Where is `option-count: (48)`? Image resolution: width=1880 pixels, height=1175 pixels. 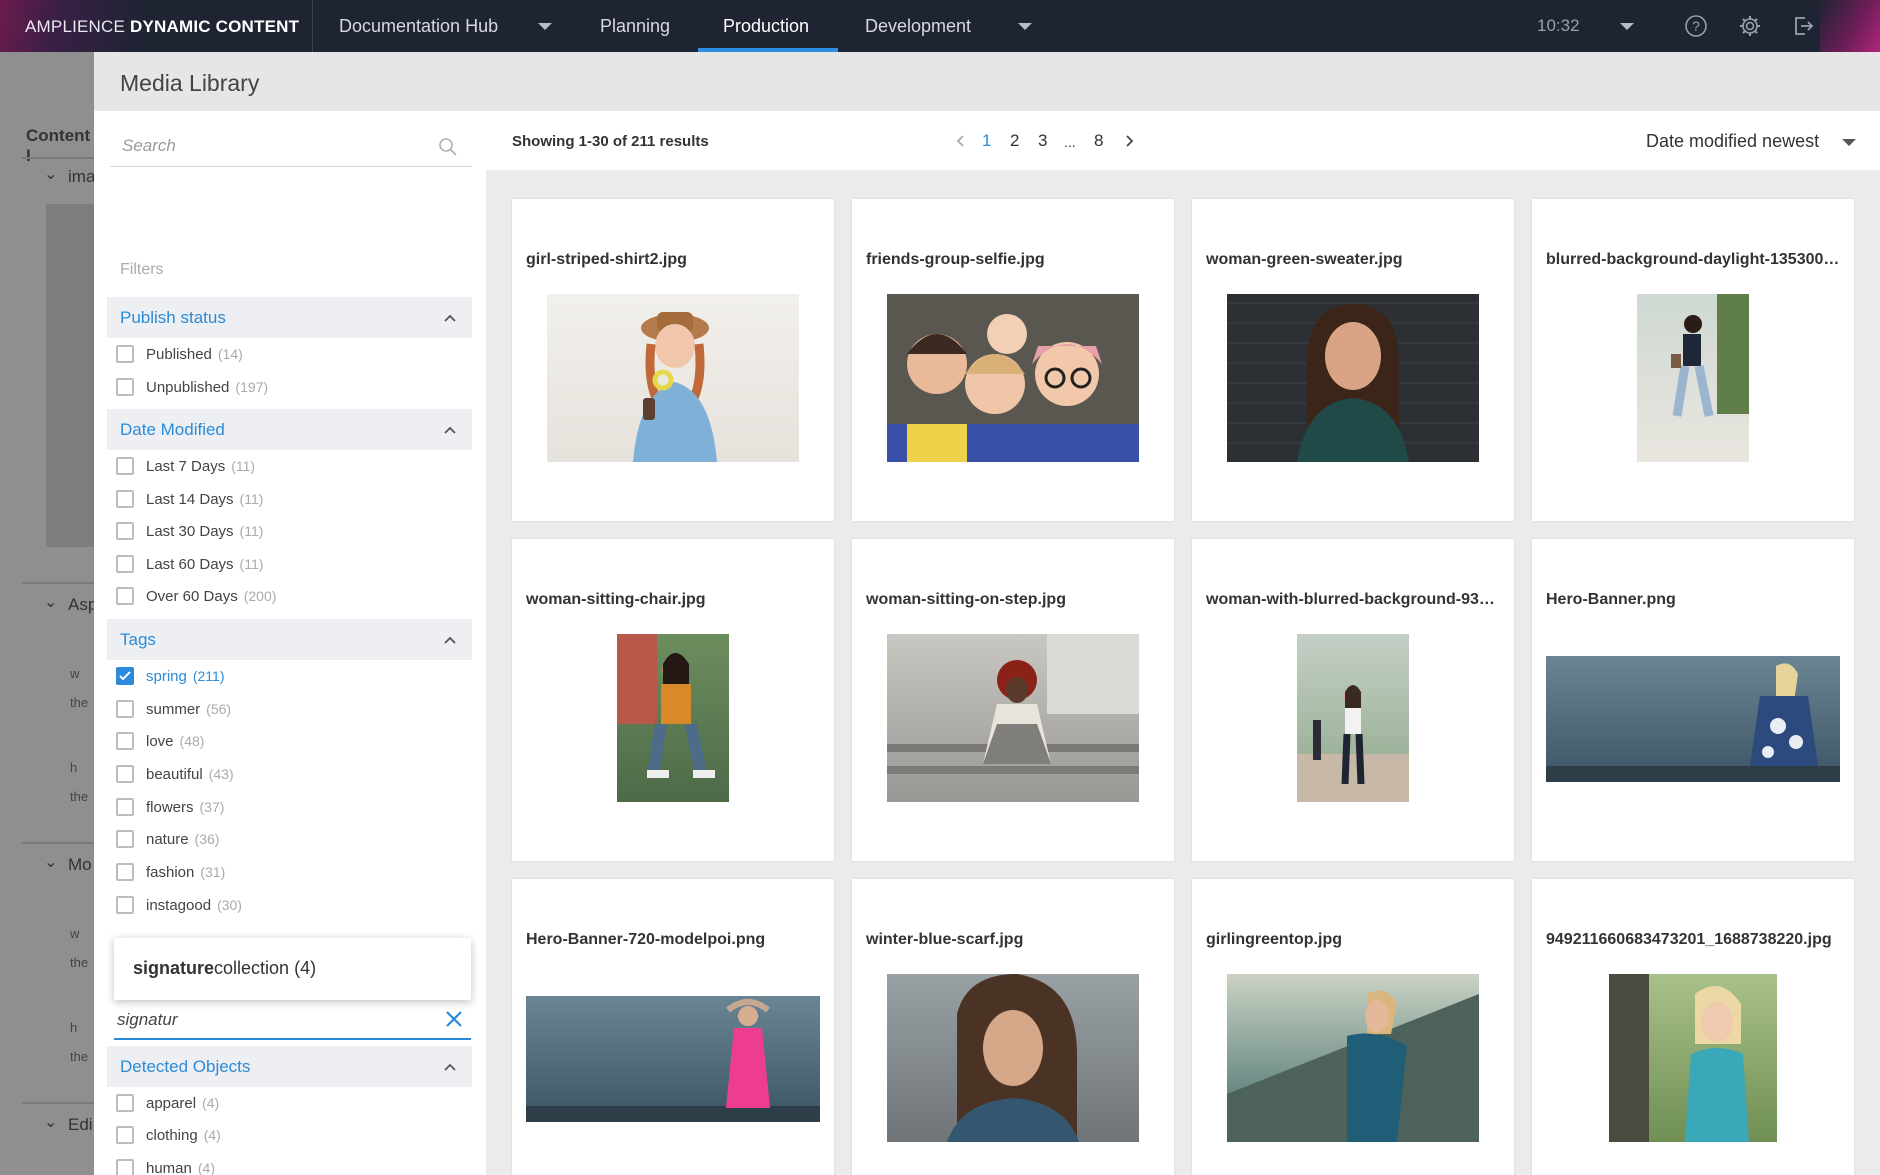
option-count: (48) is located at coordinates (192, 741).